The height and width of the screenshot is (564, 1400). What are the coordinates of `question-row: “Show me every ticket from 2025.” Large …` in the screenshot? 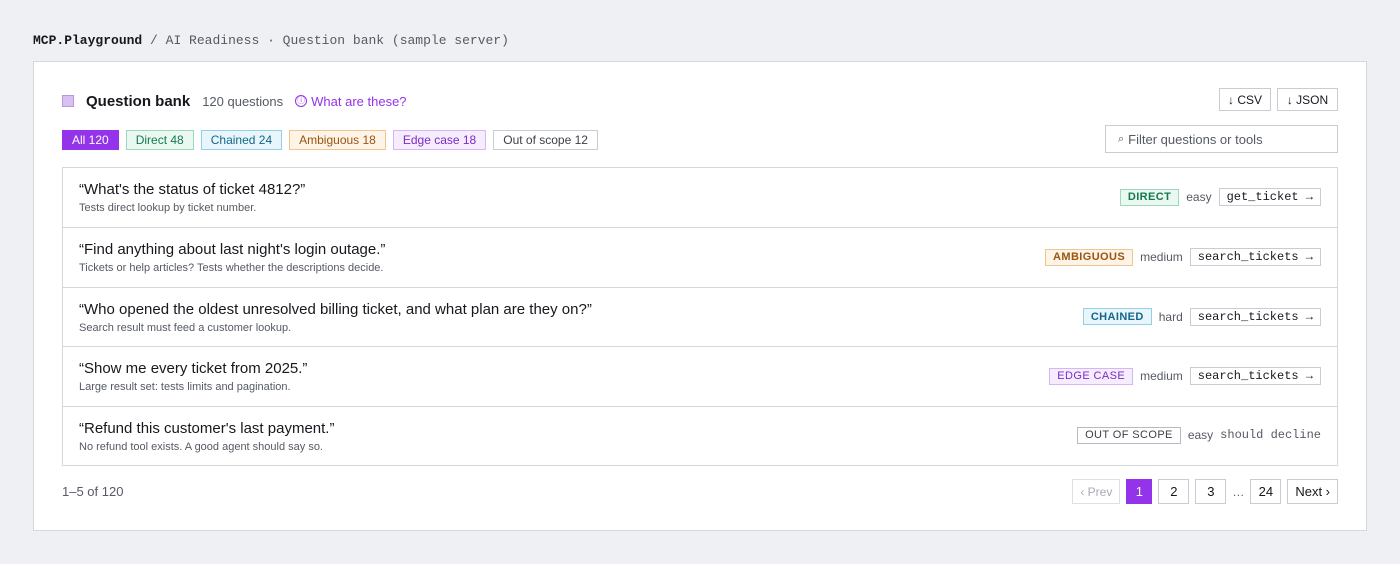 It's located at (700, 375).